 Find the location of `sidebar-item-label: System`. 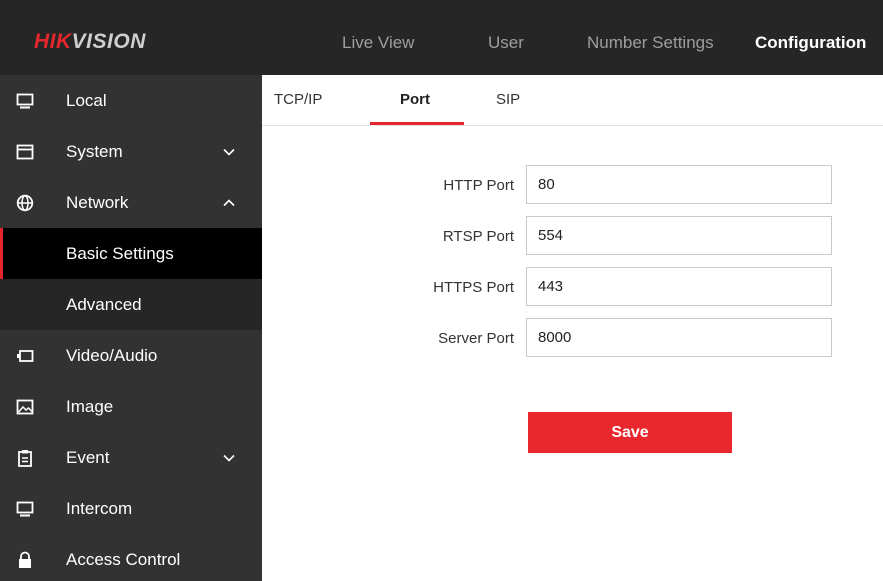

sidebar-item-label: System is located at coordinates (94, 151).